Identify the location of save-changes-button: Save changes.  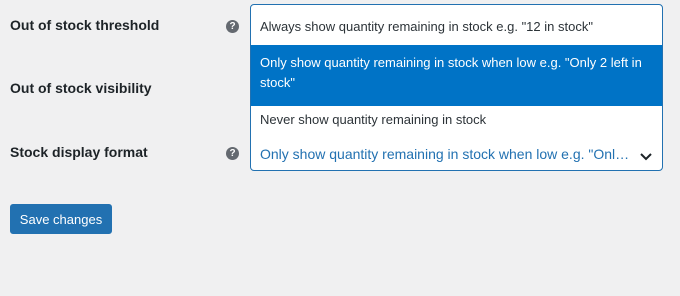
(61, 219).